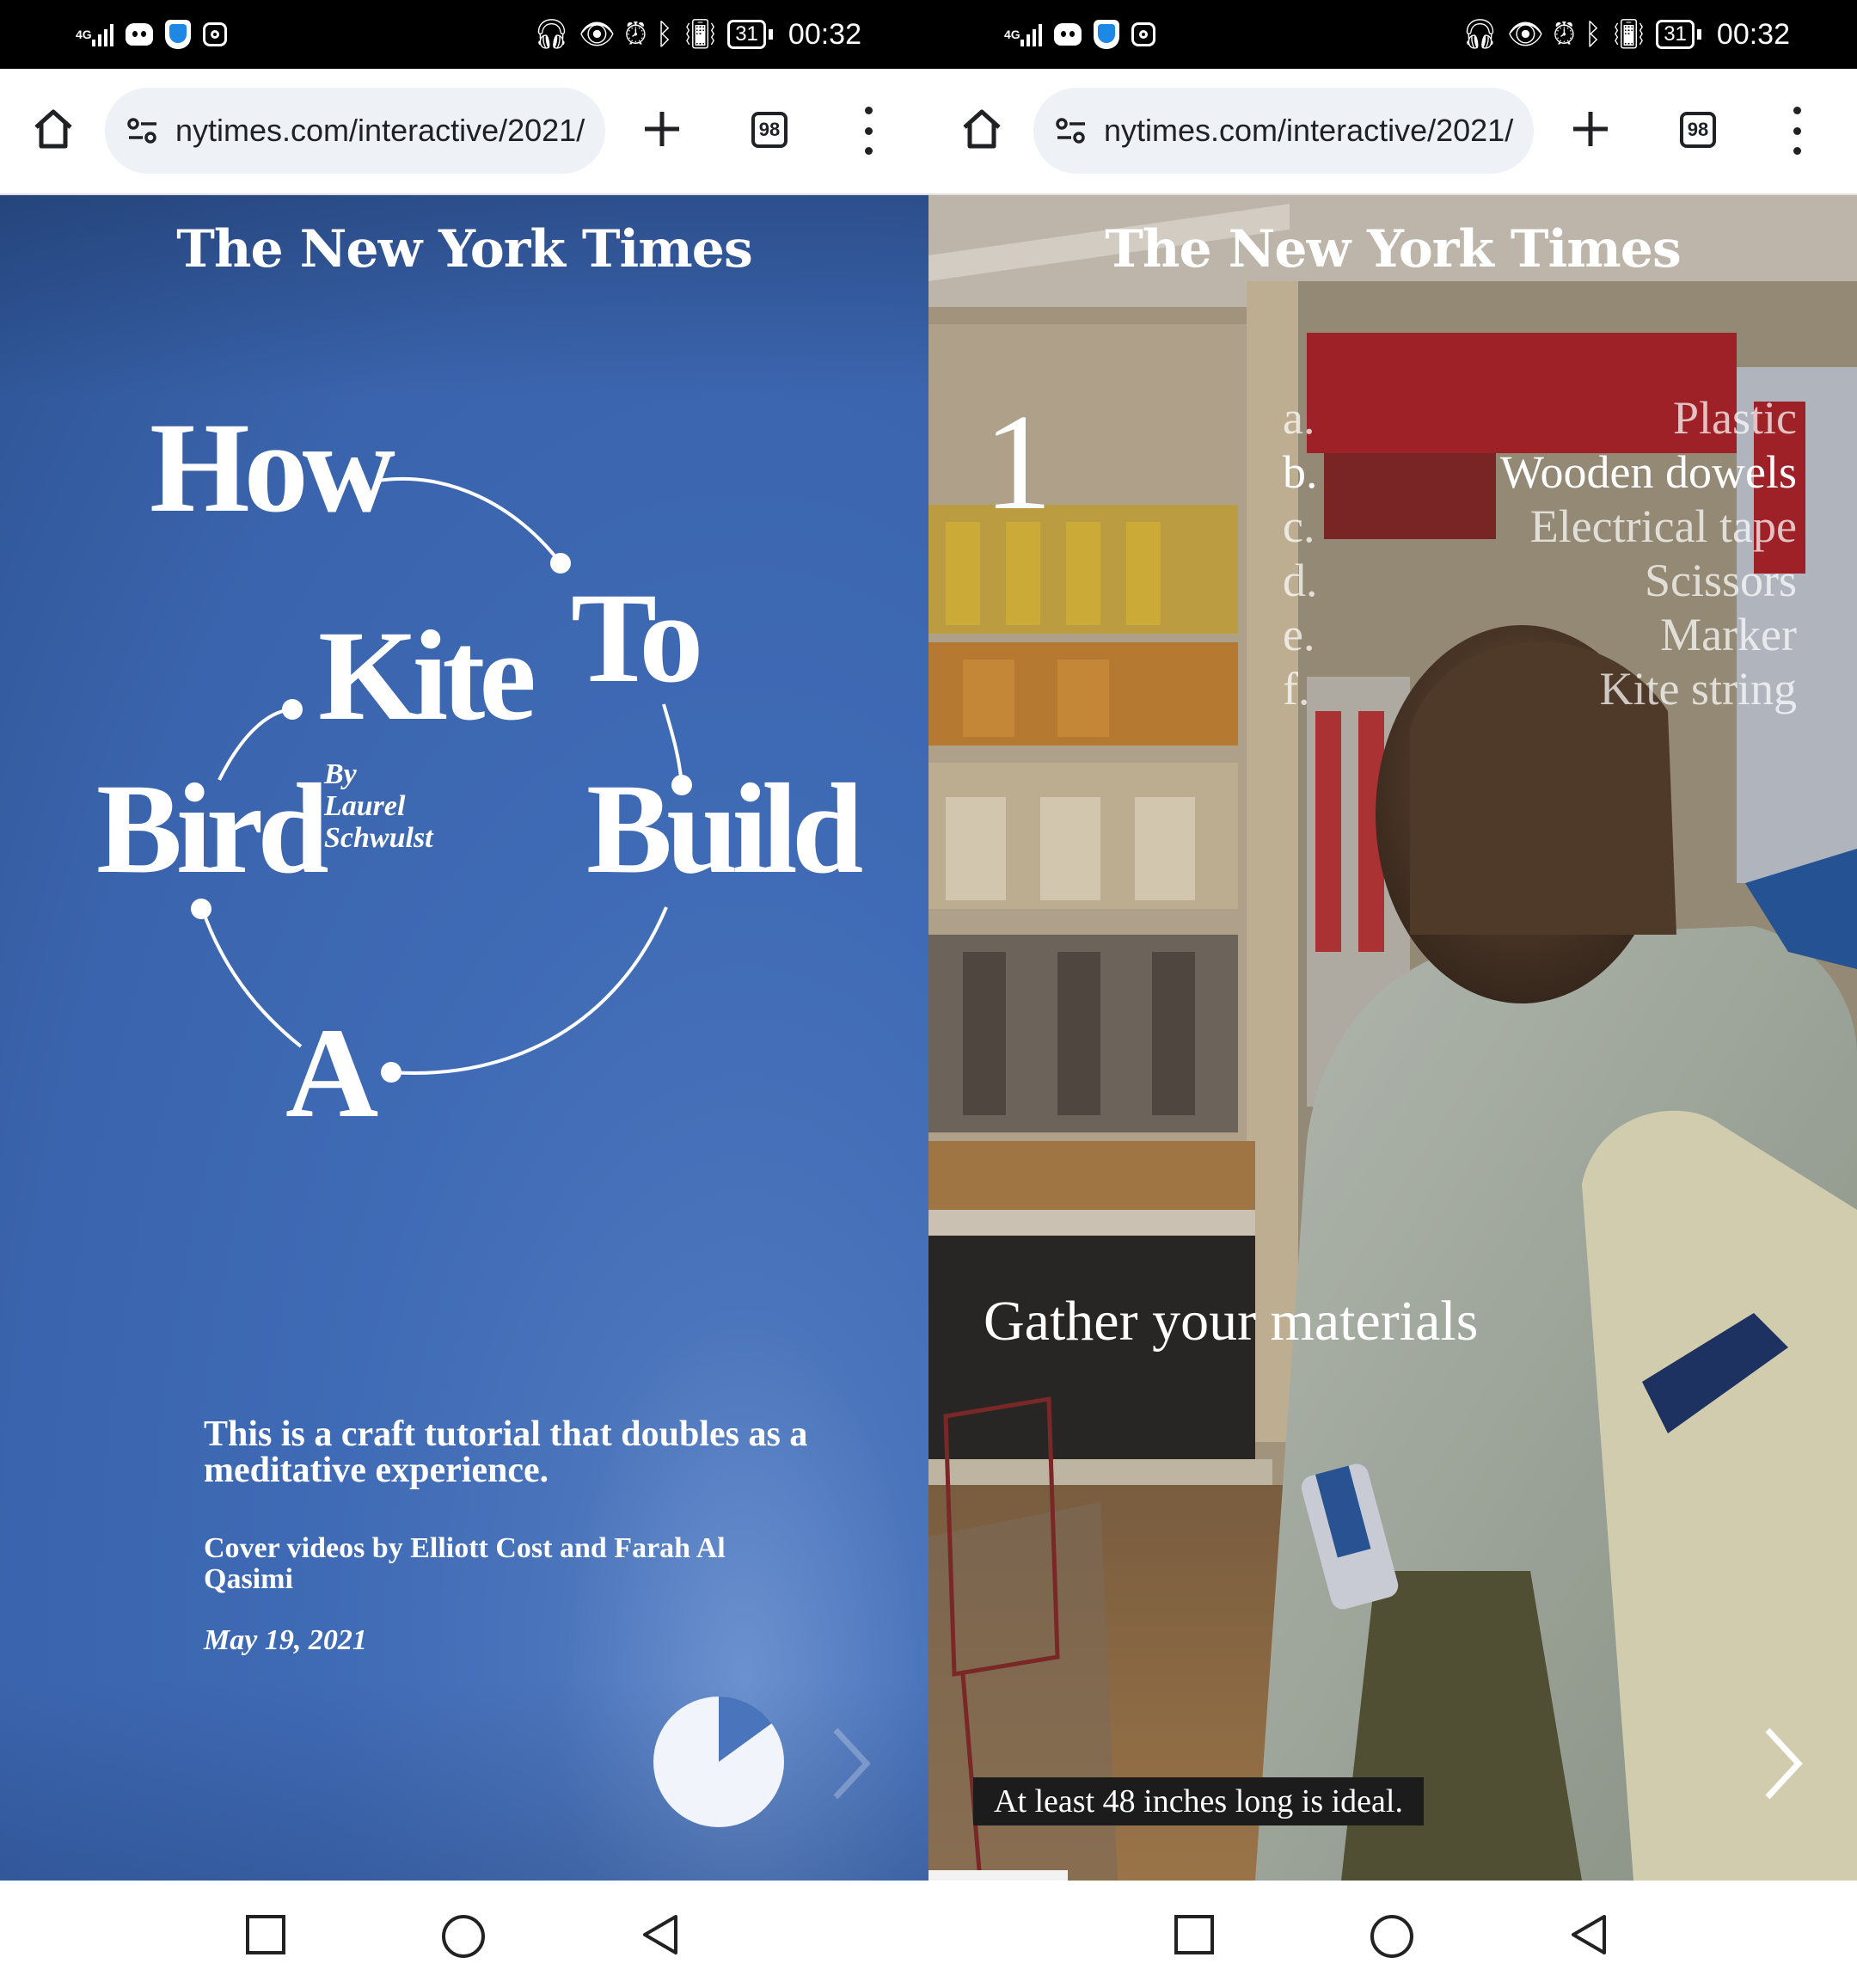 This screenshot has width=1857, height=1988. Describe the element at coordinates (718, 1762) in the screenshot. I see `loading-pie-icon` at that location.